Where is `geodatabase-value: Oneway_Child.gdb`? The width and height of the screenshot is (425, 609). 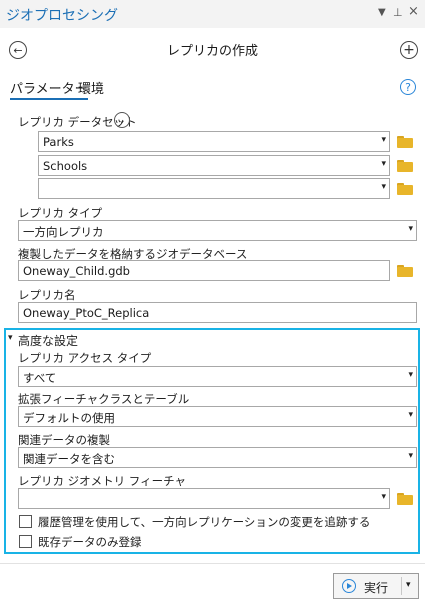
geodatabase-value: Oneway_Child.gdb is located at coordinates (76, 271).